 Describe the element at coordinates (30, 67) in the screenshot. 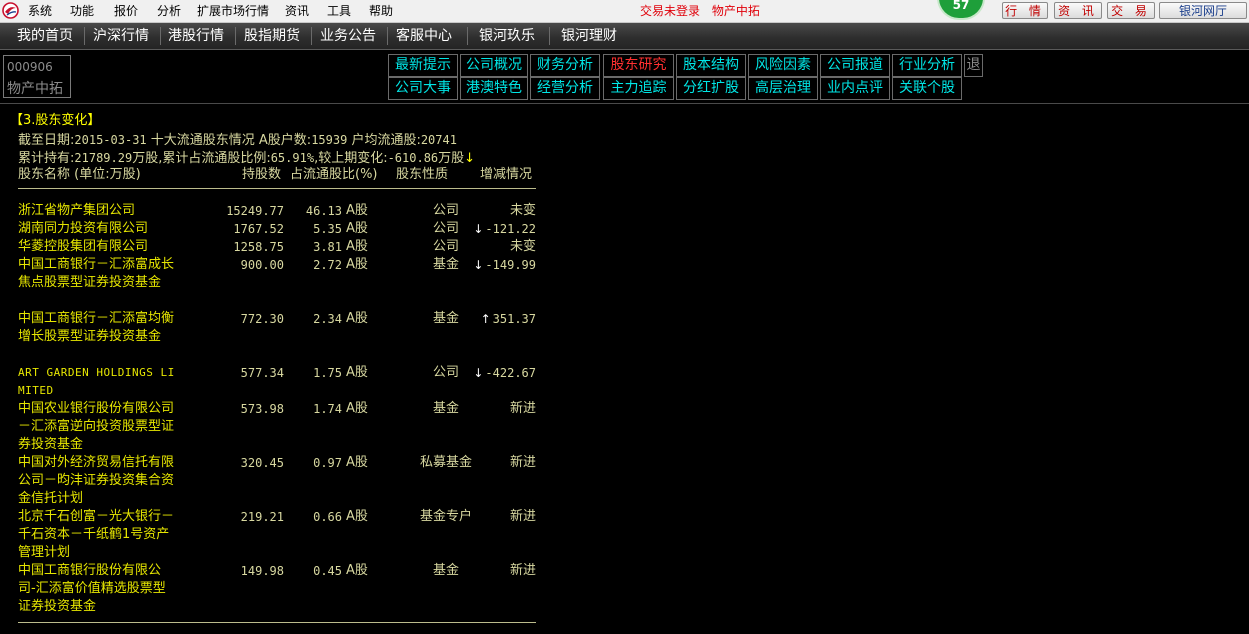

I see `stock-code: 000906` at that location.